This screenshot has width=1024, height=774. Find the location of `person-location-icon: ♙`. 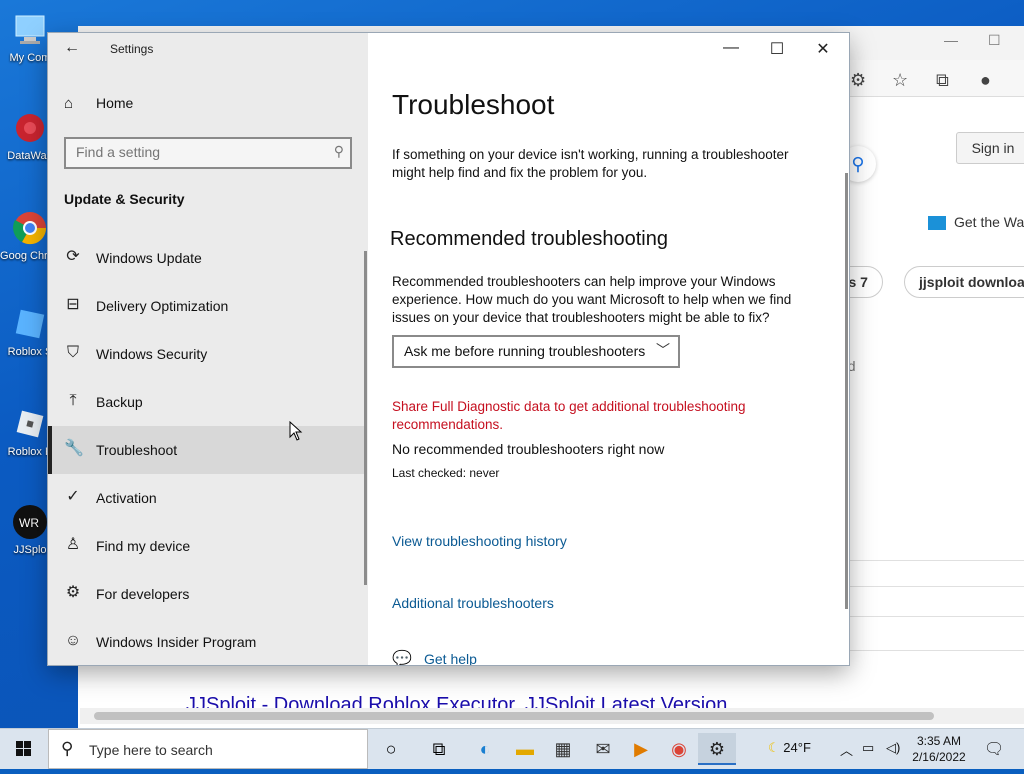

person-location-icon: ♙ is located at coordinates (73, 544).